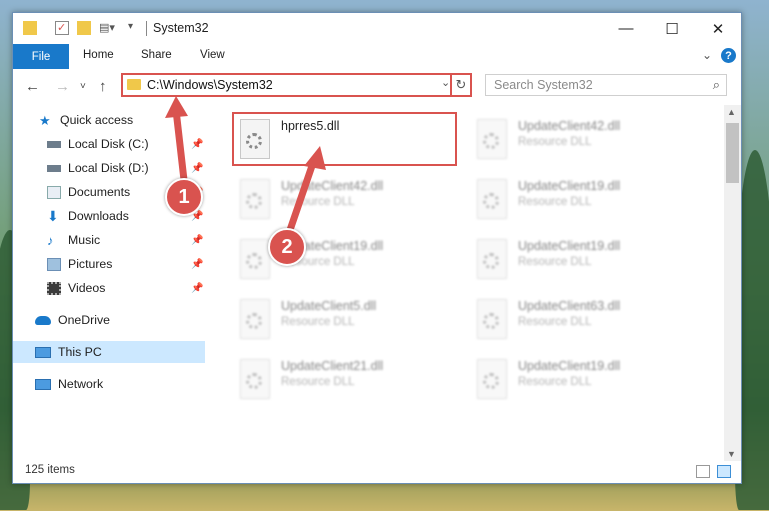  I want to click on sidebar-item-network: Network, so click(109, 384).